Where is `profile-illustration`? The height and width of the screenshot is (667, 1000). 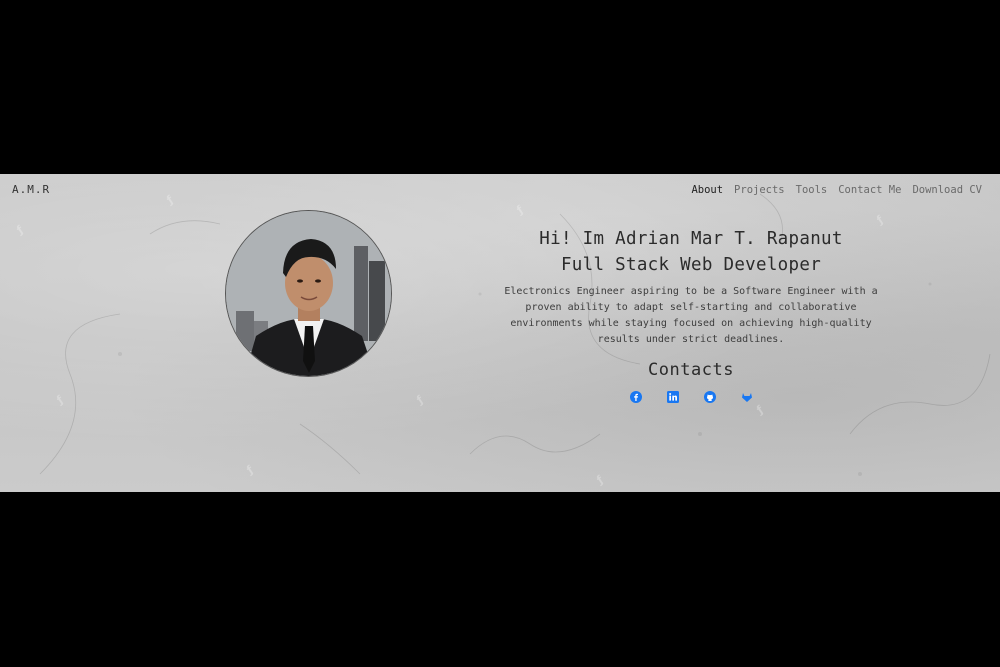
profile-illustration is located at coordinates (308, 293).